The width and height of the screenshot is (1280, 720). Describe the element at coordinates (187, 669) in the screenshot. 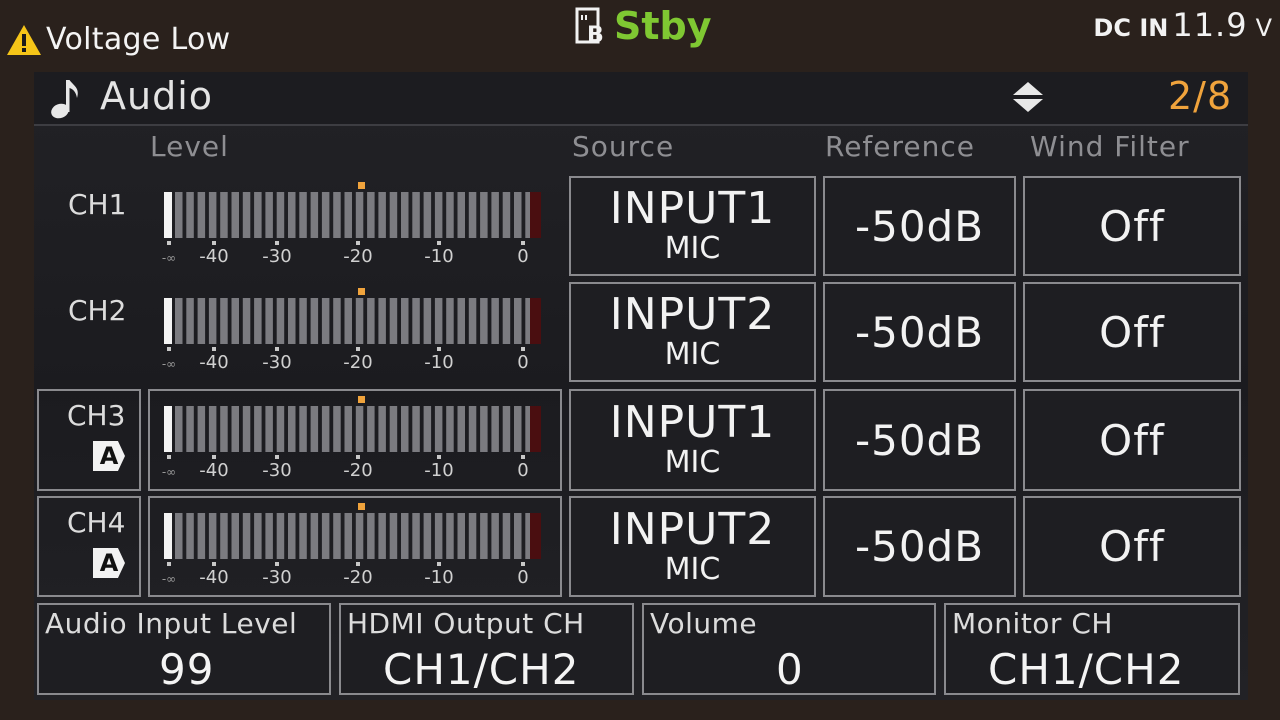

I see `audio-input-level-value: 99` at that location.